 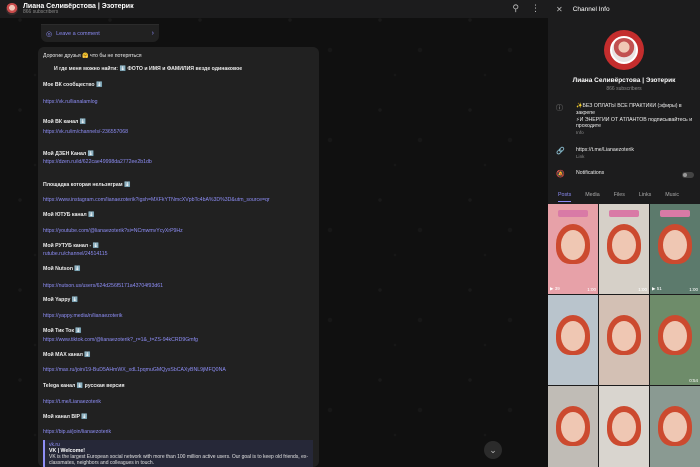 I want to click on subscriber-count: 866 subscribers, so click(x=41, y=12).